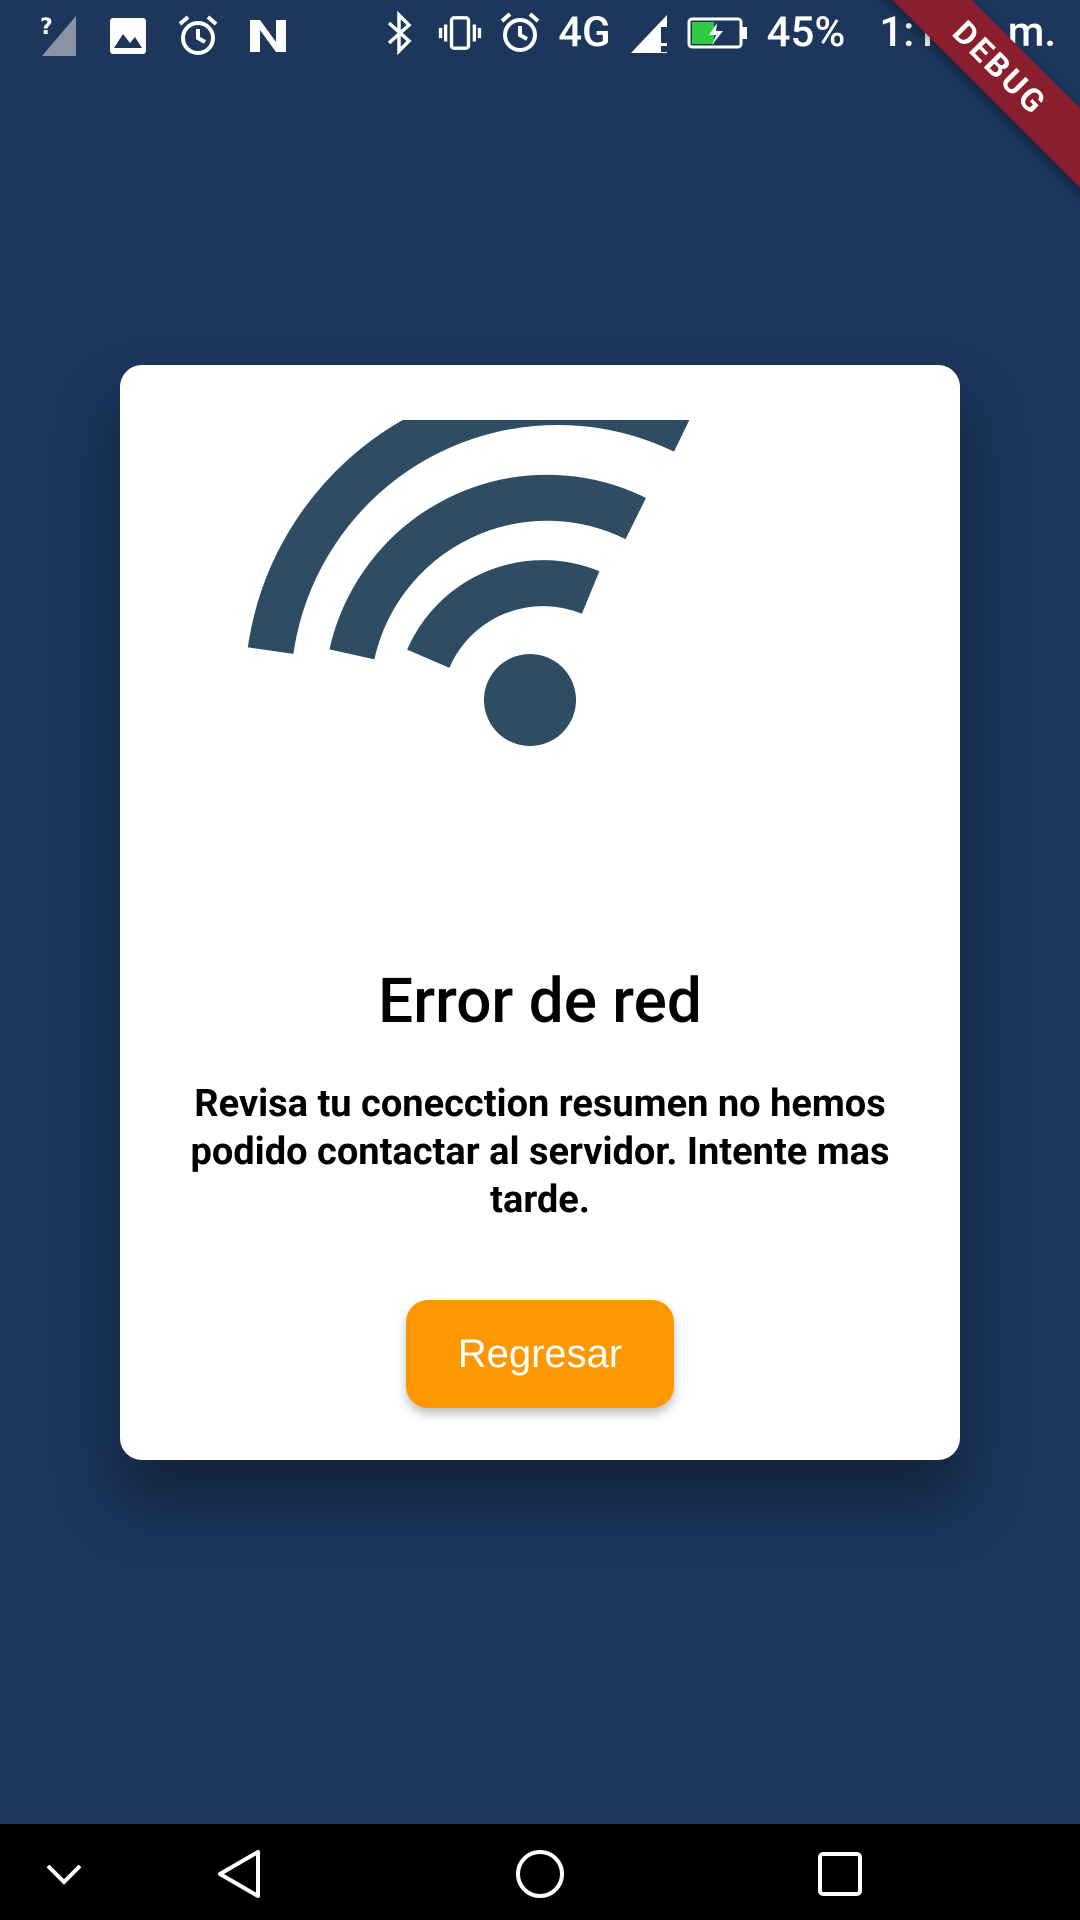 This screenshot has width=1080, height=1920. I want to click on wifi-icon, so click(530, 589).